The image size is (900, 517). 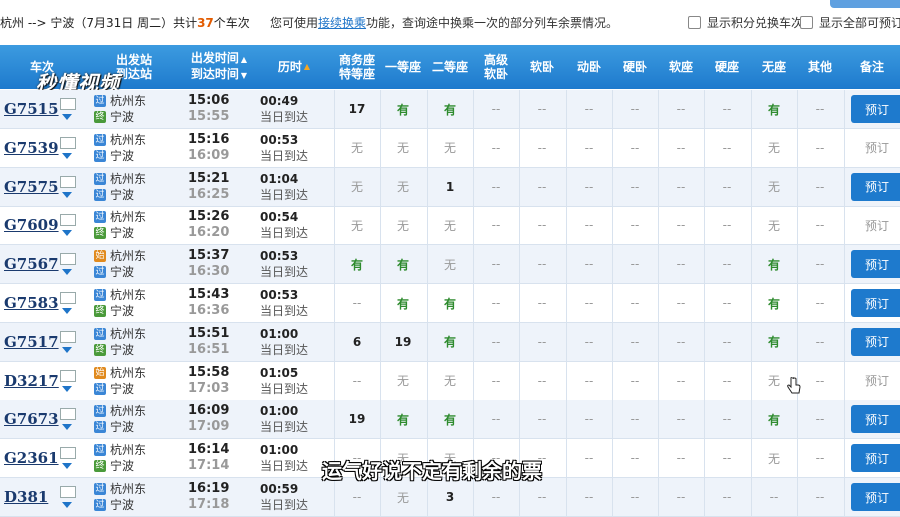 I want to click on train-number-link: G7583, so click(x=31, y=303).